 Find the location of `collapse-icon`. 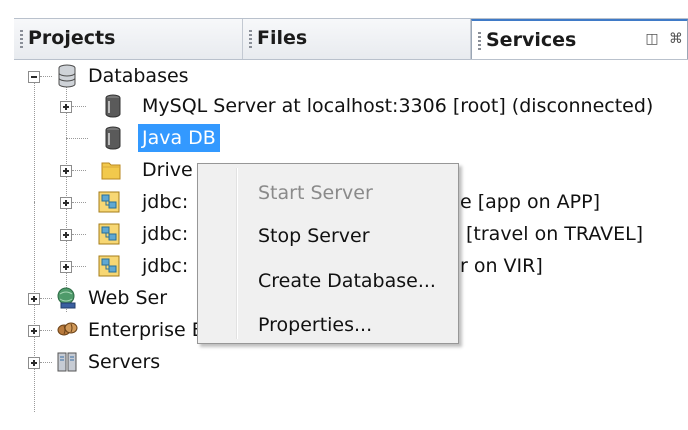

collapse-icon is located at coordinates (34, 77).